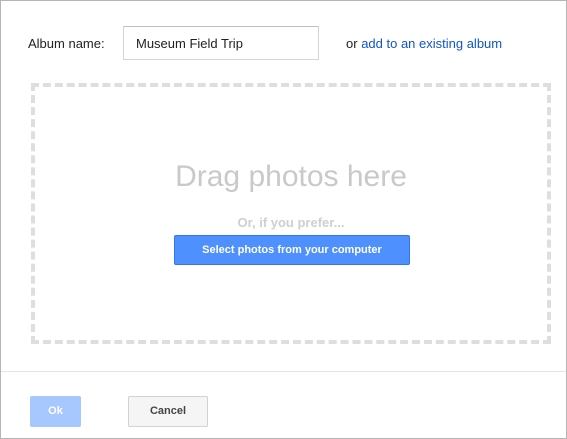  I want to click on add-to-existing-album-link: add to an existing album, so click(431, 43).